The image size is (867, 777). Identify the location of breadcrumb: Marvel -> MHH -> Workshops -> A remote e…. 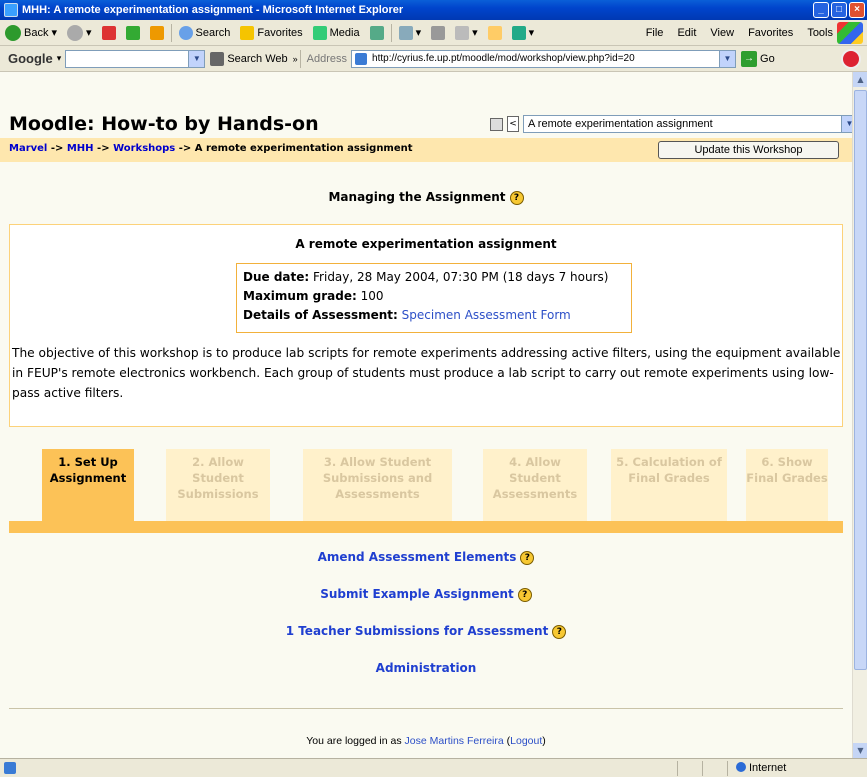
(211, 148).